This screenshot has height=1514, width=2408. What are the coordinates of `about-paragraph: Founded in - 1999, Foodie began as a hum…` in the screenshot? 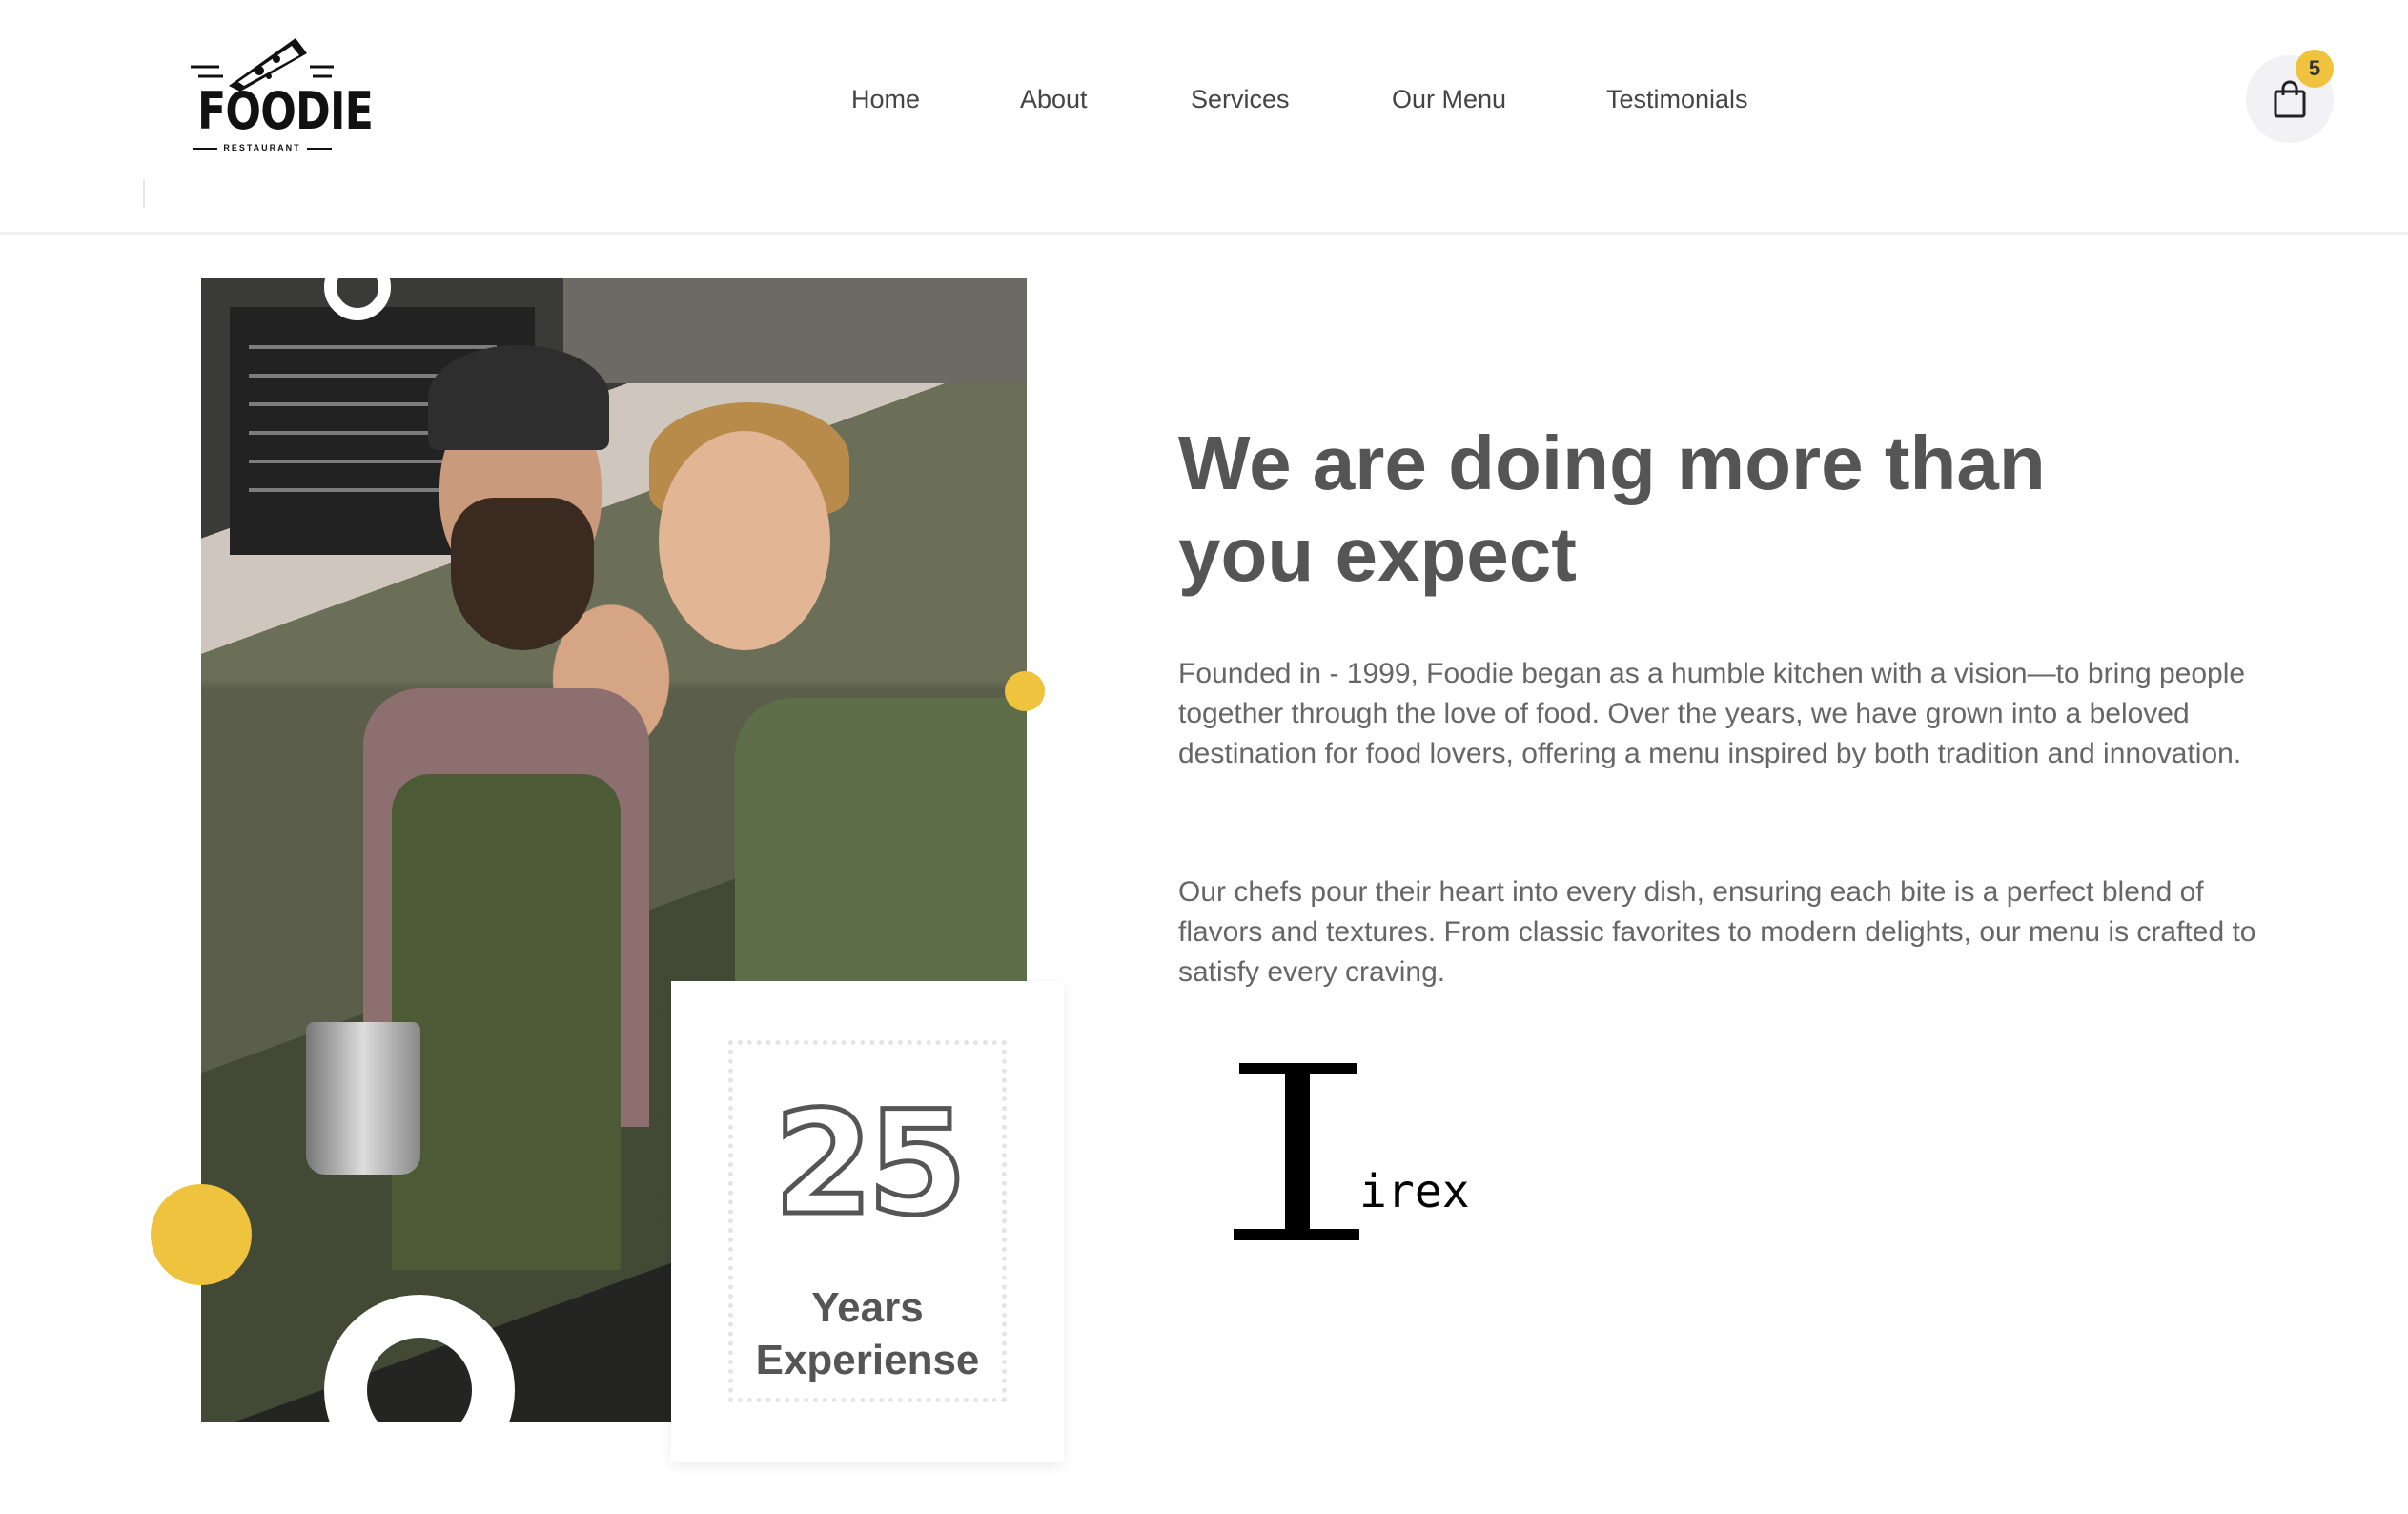 It's located at (1712, 714).